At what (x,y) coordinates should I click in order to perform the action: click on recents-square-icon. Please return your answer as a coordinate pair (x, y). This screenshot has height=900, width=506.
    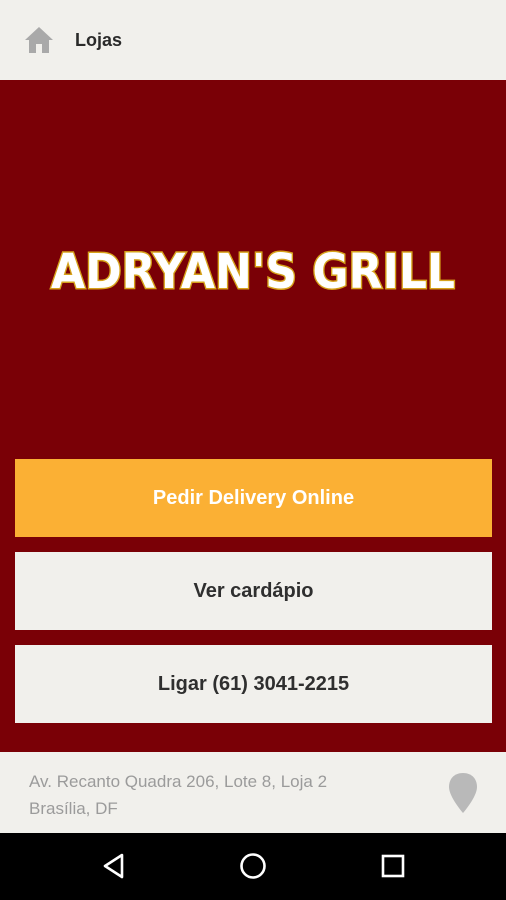
    Looking at the image, I should click on (393, 866).